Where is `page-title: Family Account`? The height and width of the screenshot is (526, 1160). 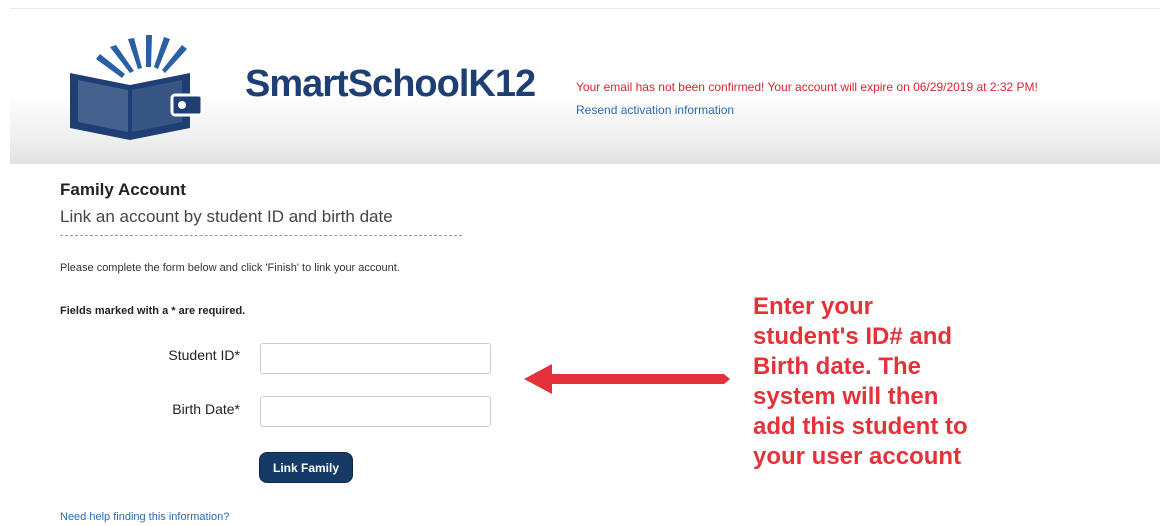
page-title: Family Account is located at coordinates (123, 189).